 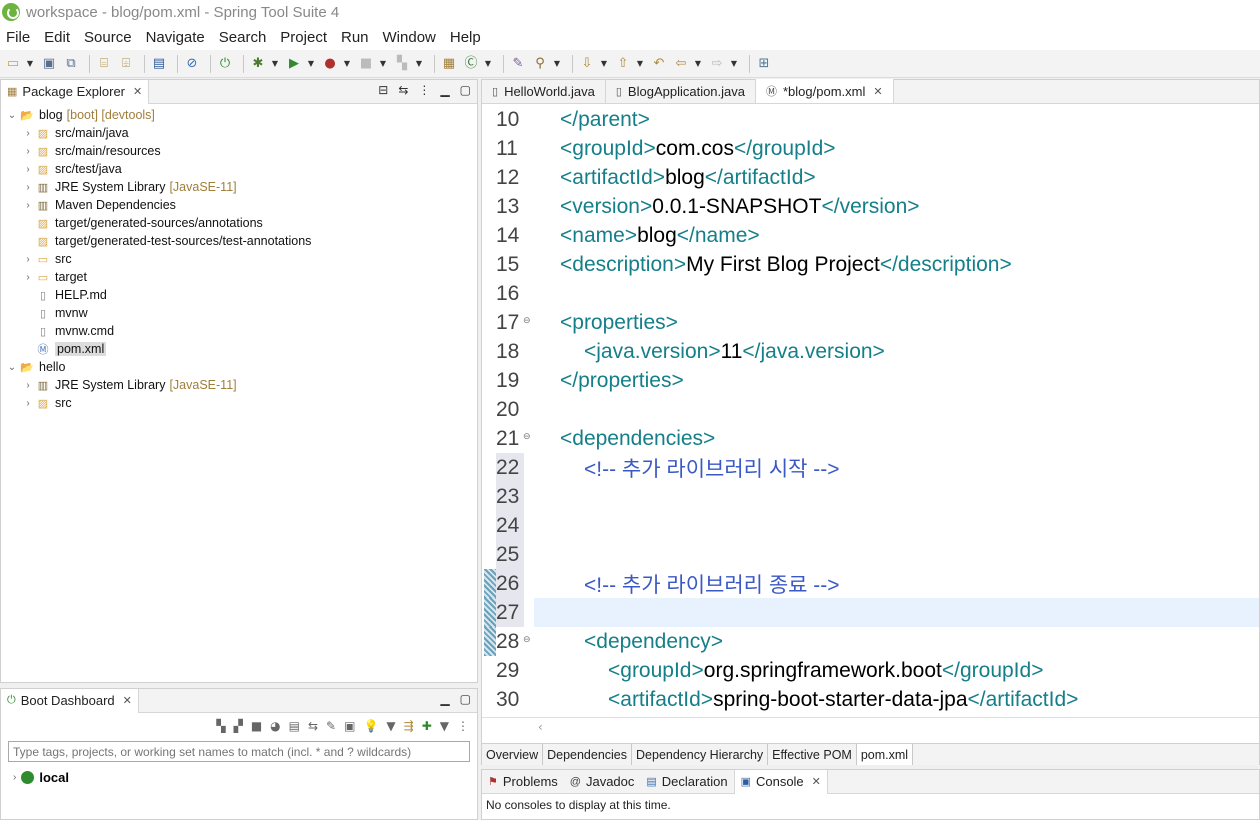 What do you see at coordinates (347, 64) in the screenshot?
I see `coverage-dropdown-icon: ▼` at bounding box center [347, 64].